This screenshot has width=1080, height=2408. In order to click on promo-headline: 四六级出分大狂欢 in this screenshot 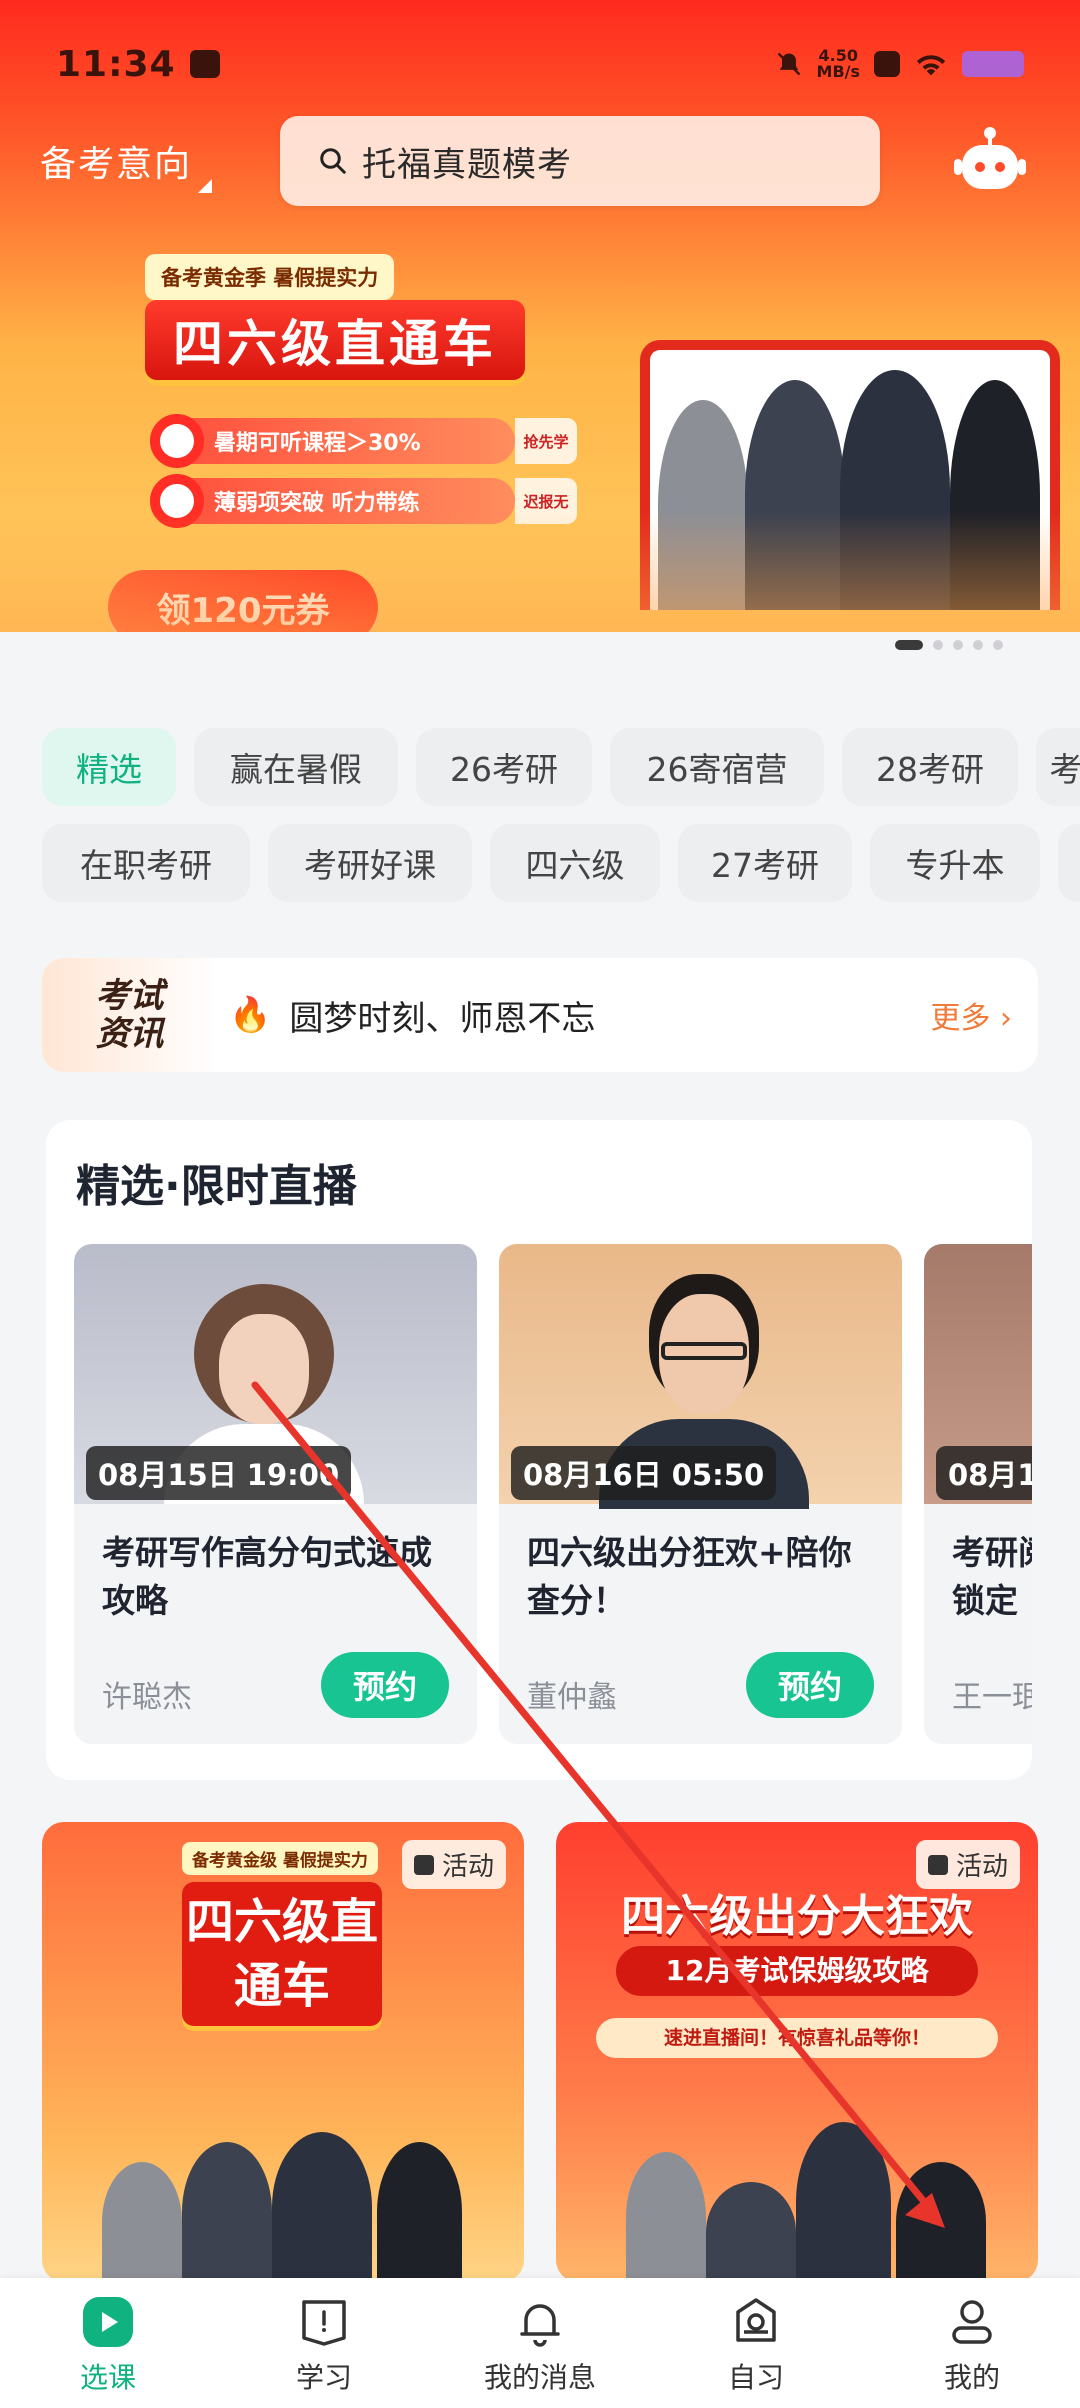, I will do `click(797, 1916)`.